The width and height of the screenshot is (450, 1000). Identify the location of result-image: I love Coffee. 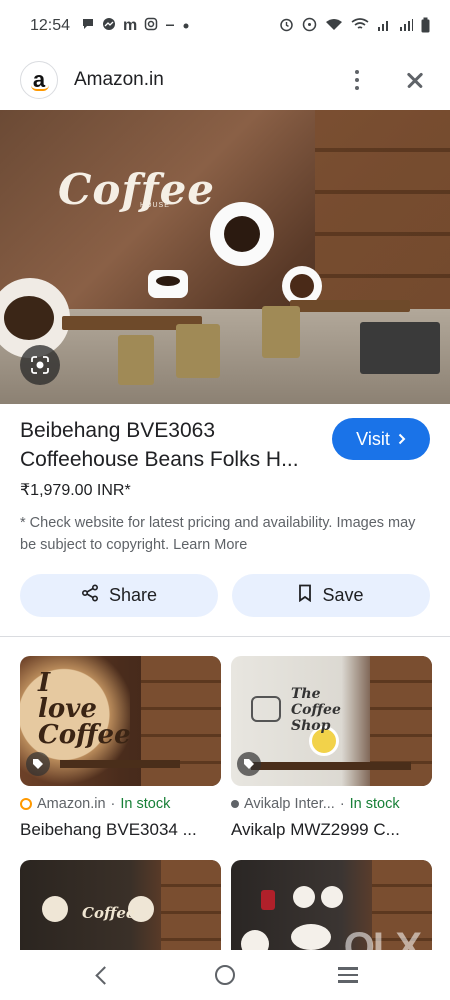
(120, 721).